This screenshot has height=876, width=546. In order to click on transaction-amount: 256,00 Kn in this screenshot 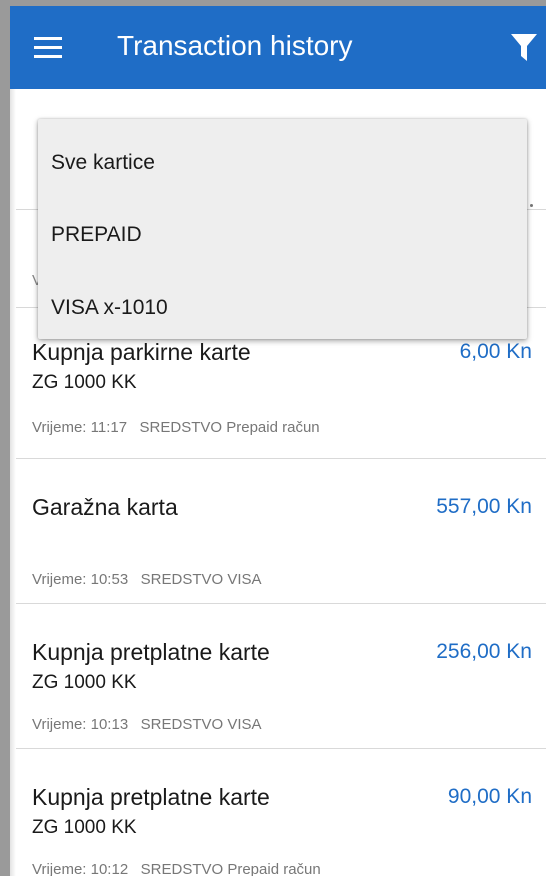, I will do `click(484, 651)`.